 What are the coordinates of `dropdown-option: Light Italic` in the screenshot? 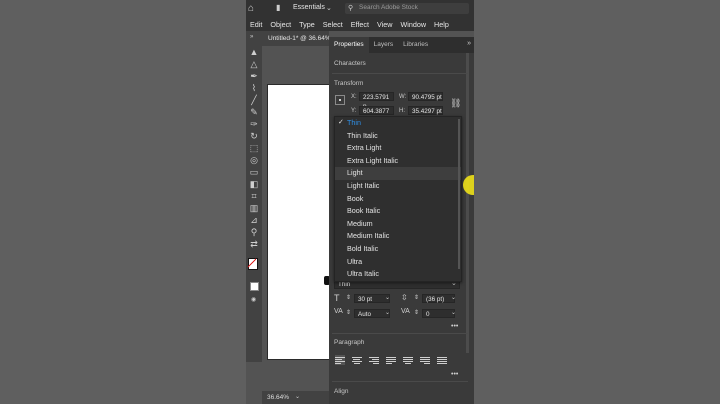 It's located at (398, 186).